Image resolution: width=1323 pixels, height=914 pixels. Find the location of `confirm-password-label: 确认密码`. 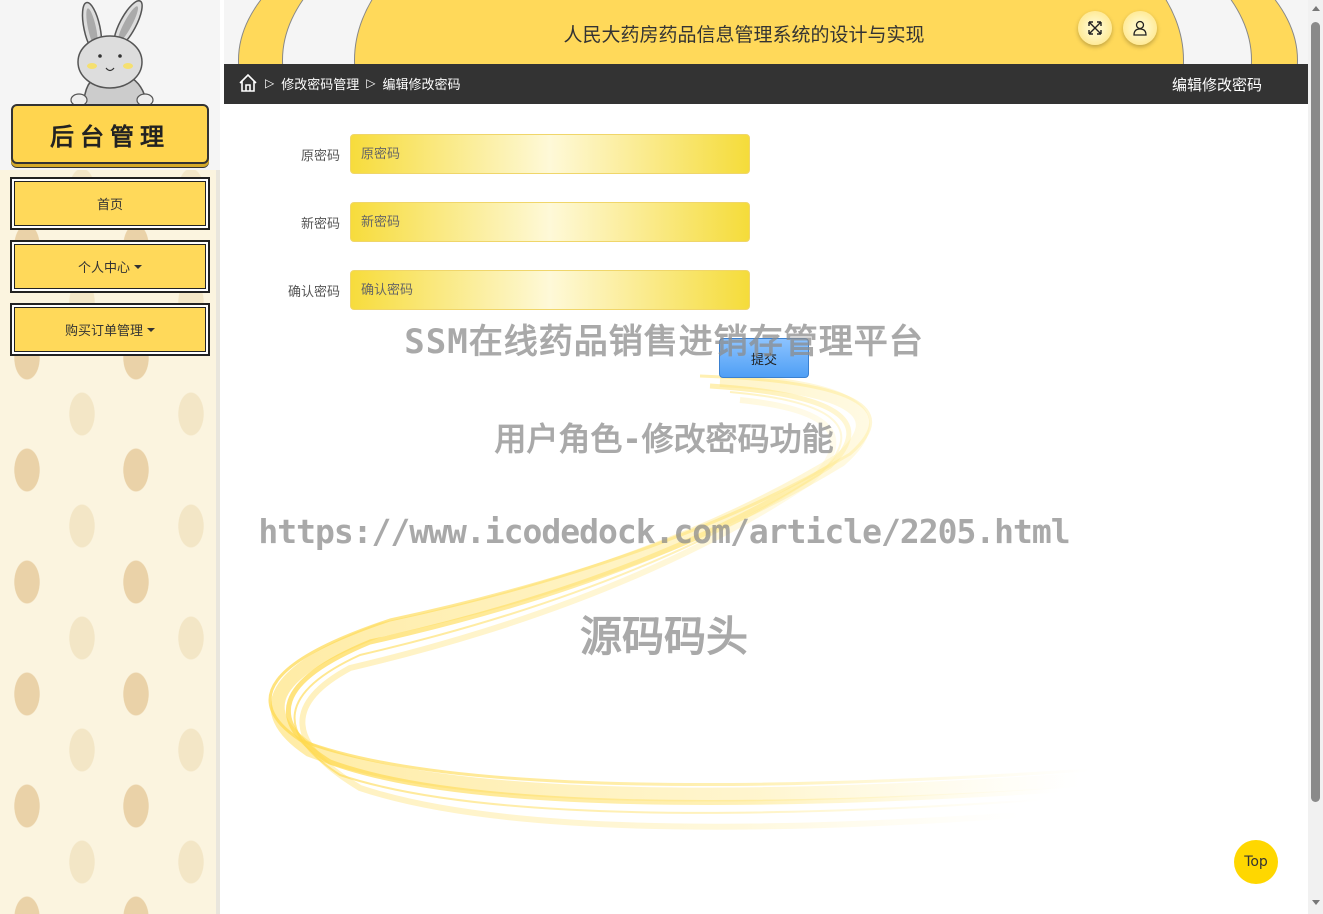

confirm-password-label: 确认密码 is located at coordinates (313, 292).